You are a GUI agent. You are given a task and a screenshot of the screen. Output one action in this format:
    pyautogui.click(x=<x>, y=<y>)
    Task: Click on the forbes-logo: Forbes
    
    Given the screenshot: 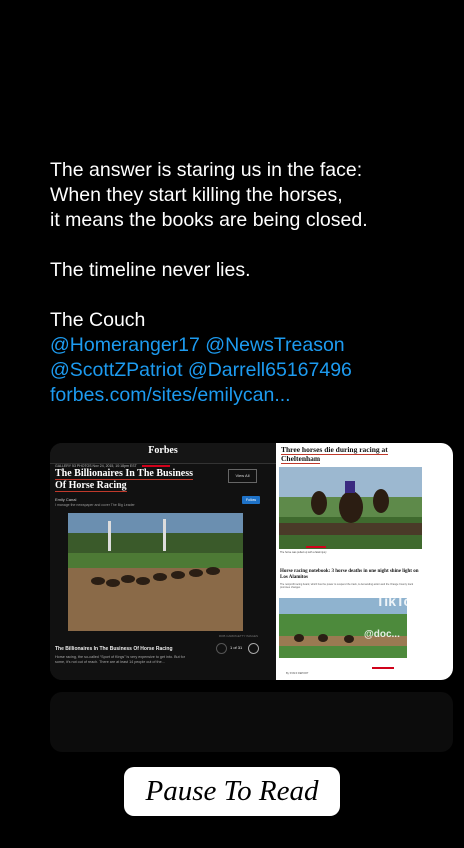 What is the action you would take?
    pyautogui.click(x=163, y=450)
    